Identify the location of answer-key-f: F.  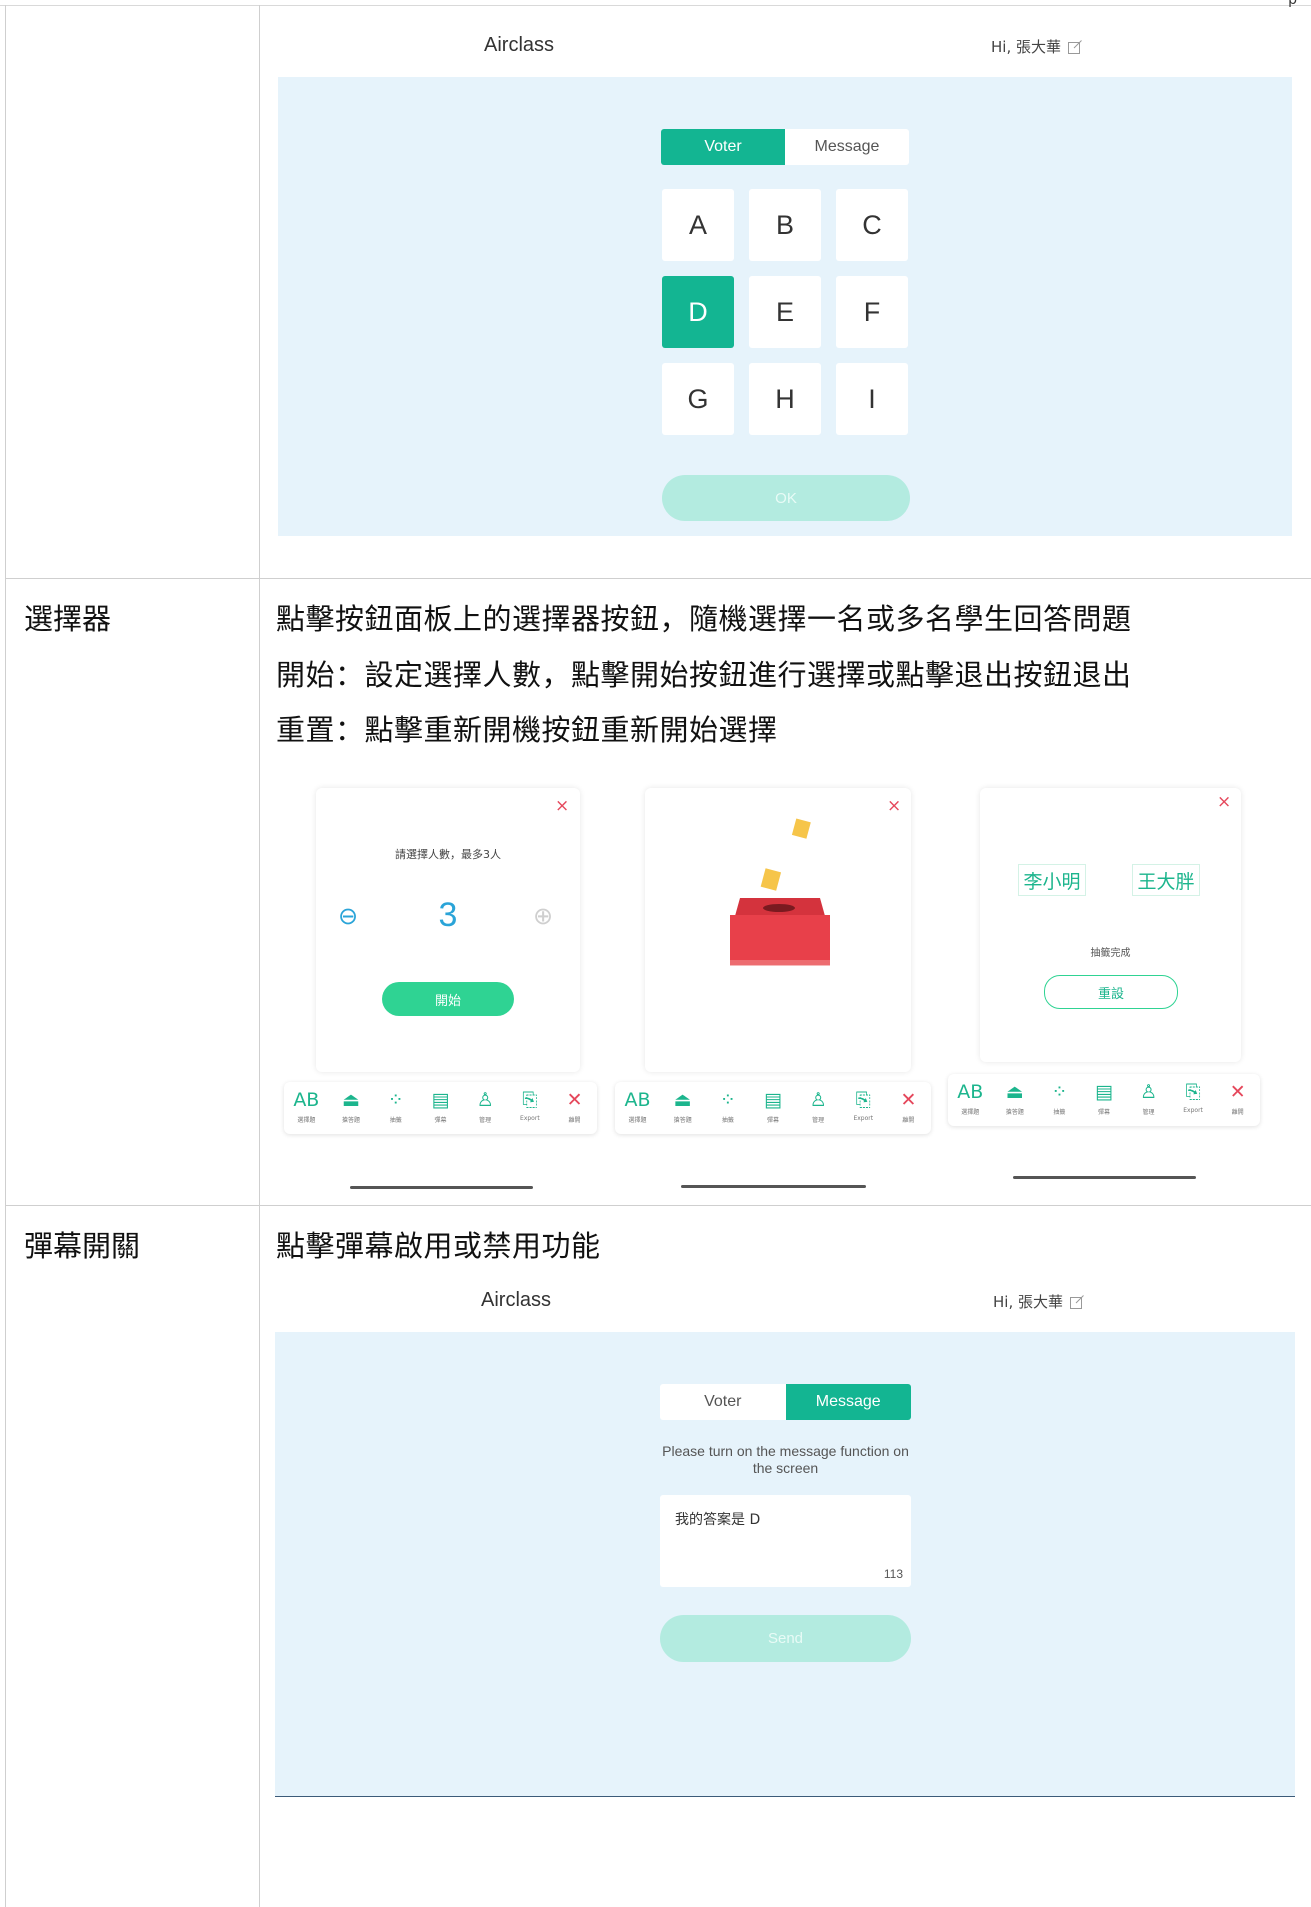
(872, 312).